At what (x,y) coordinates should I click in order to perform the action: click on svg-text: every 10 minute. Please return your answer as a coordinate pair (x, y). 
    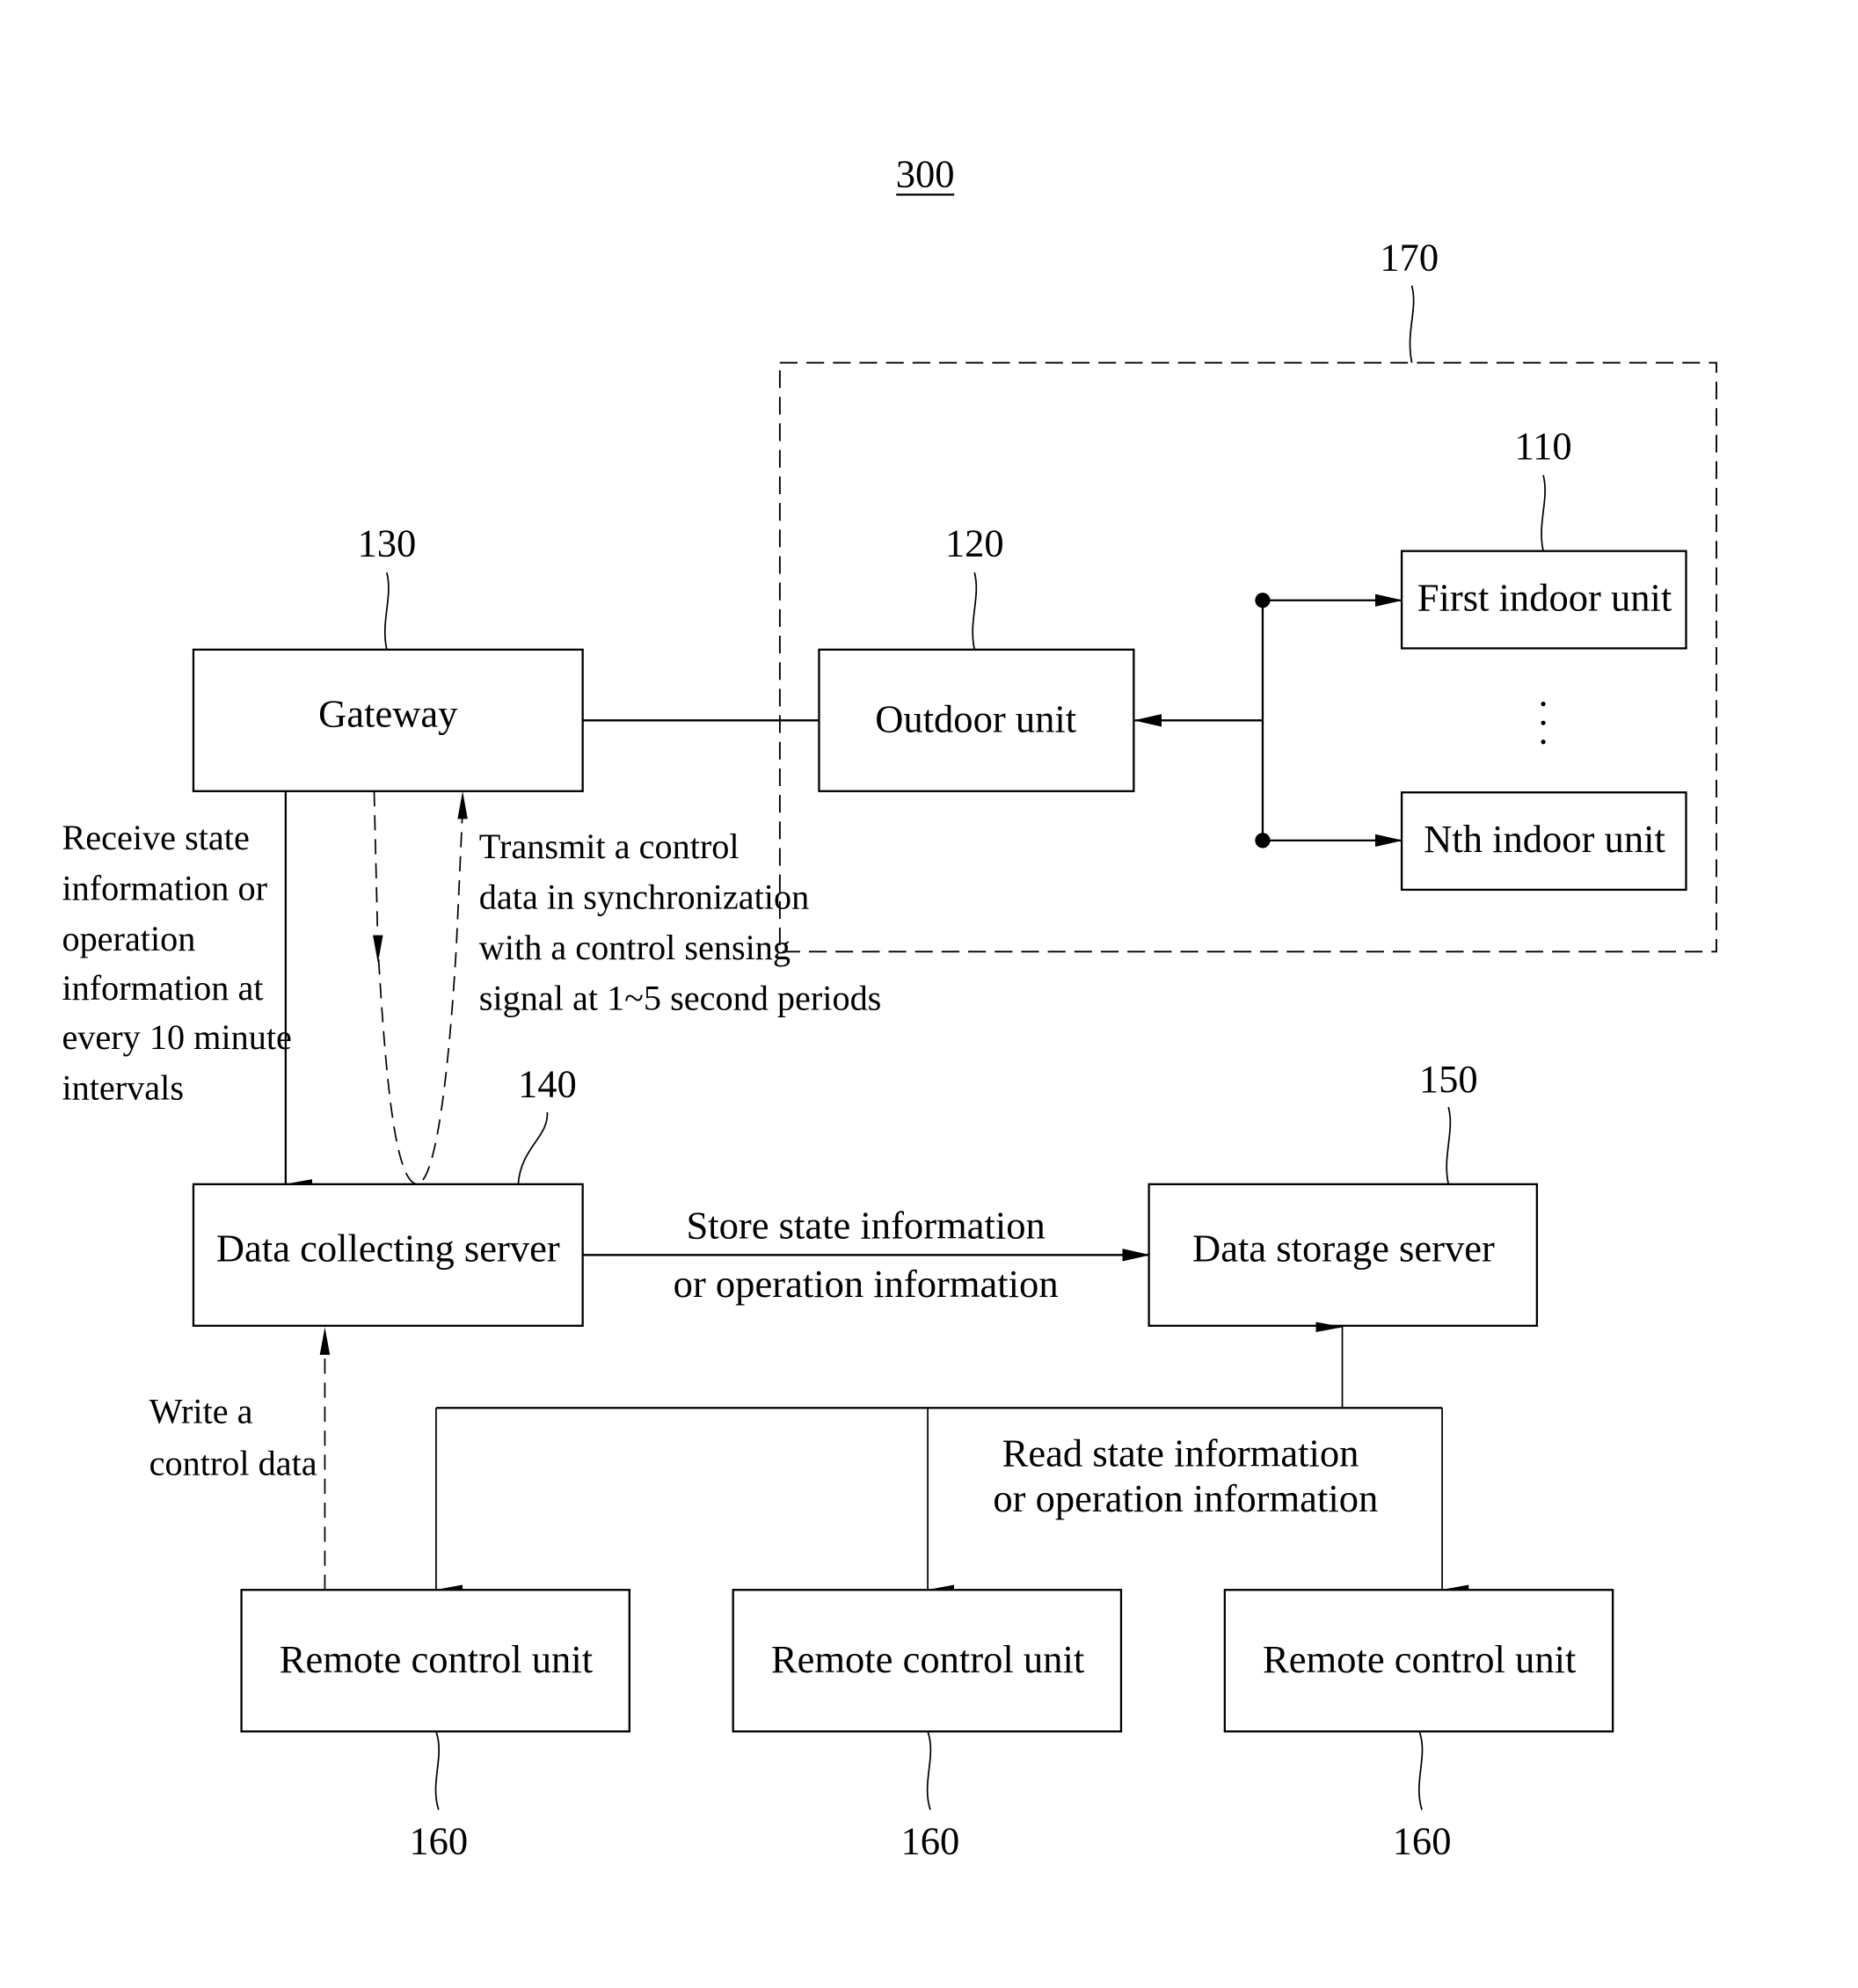
    Looking at the image, I should click on (176, 1037).